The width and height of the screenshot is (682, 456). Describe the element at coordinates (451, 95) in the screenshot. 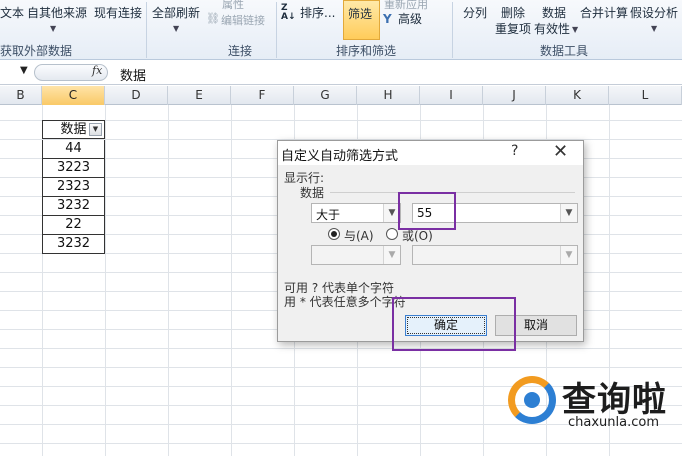

I see `column-header-i: I` at that location.